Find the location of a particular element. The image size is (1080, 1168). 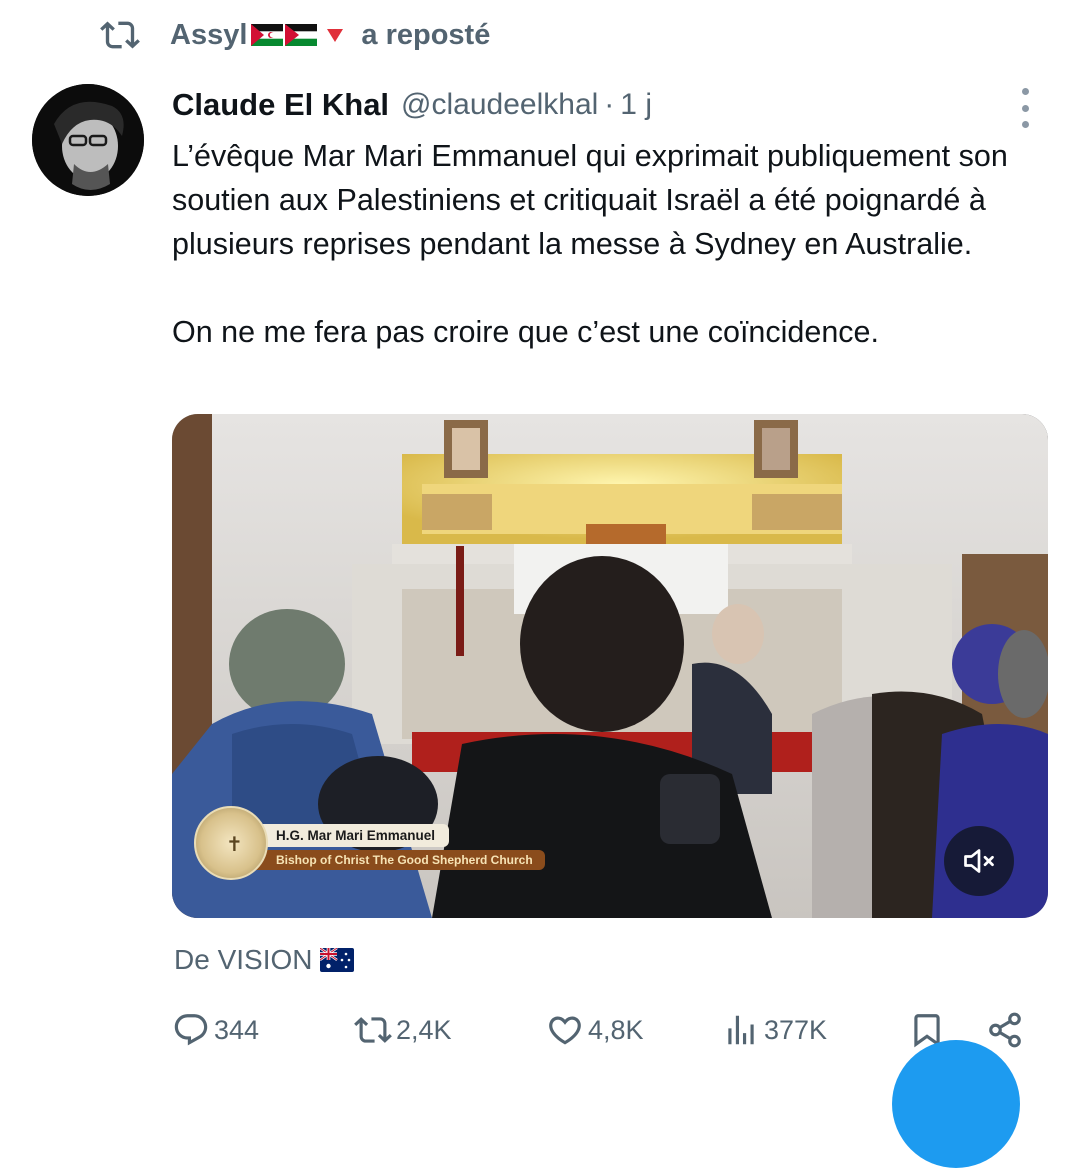

views-button: 377K is located at coordinates (774, 1030).